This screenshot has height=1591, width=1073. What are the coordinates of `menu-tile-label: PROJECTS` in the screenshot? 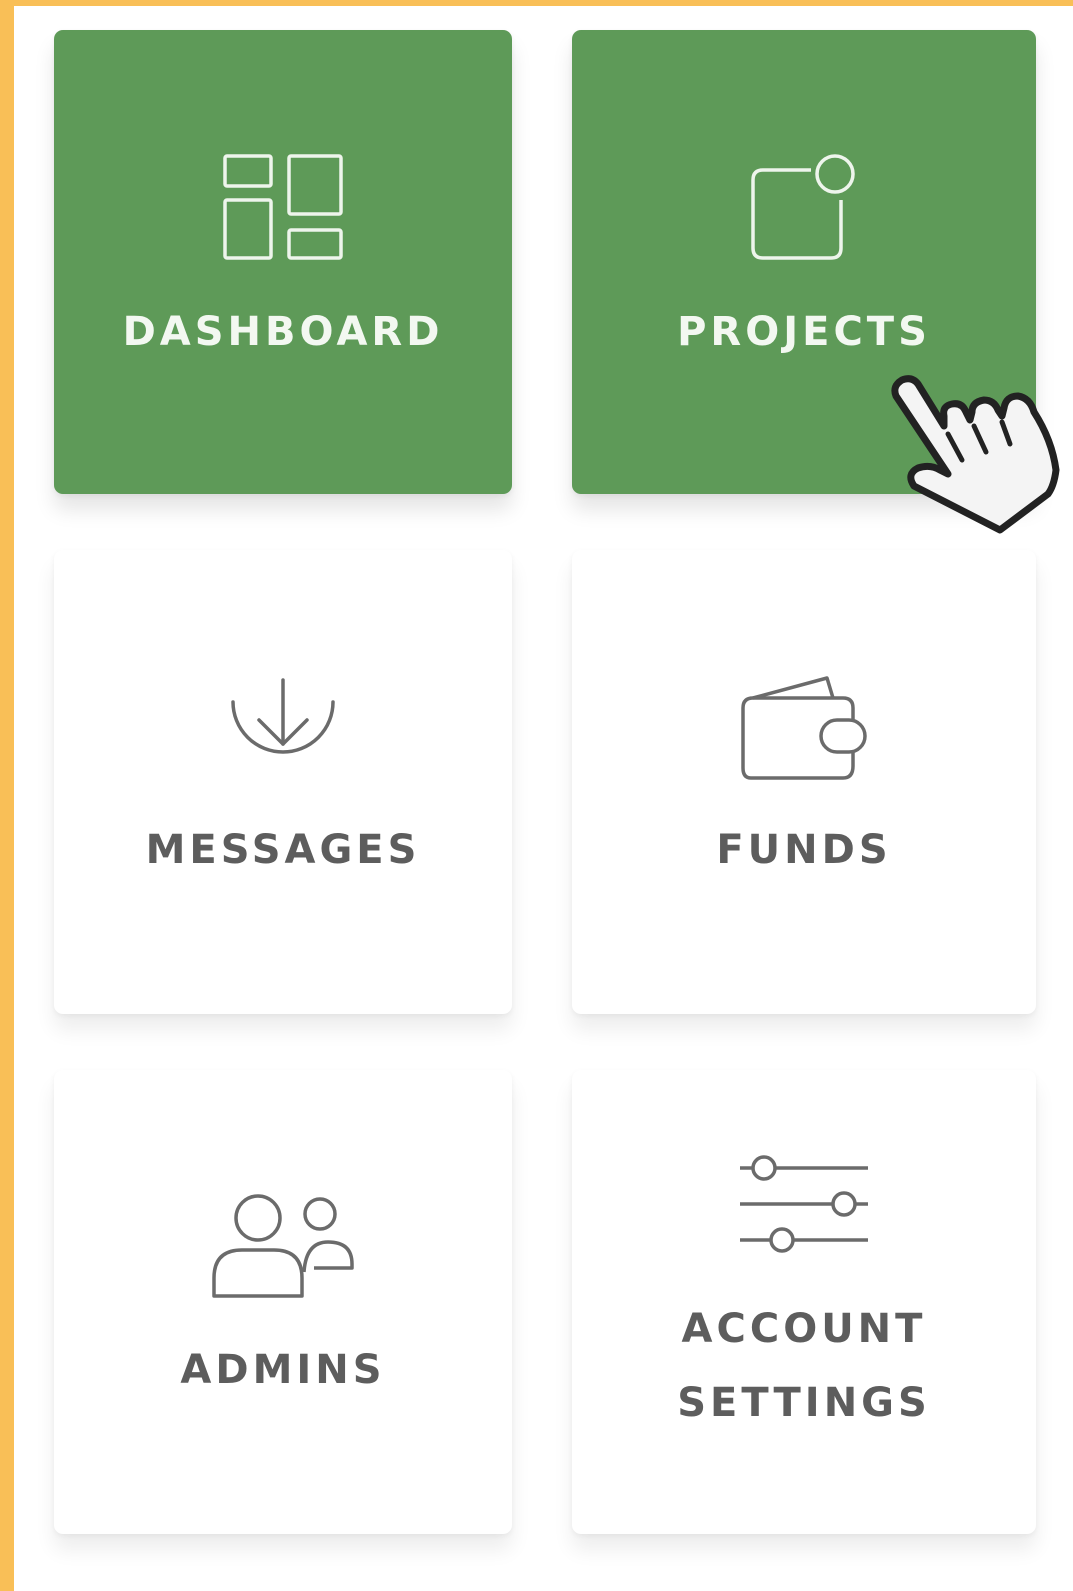 It's located at (804, 332).